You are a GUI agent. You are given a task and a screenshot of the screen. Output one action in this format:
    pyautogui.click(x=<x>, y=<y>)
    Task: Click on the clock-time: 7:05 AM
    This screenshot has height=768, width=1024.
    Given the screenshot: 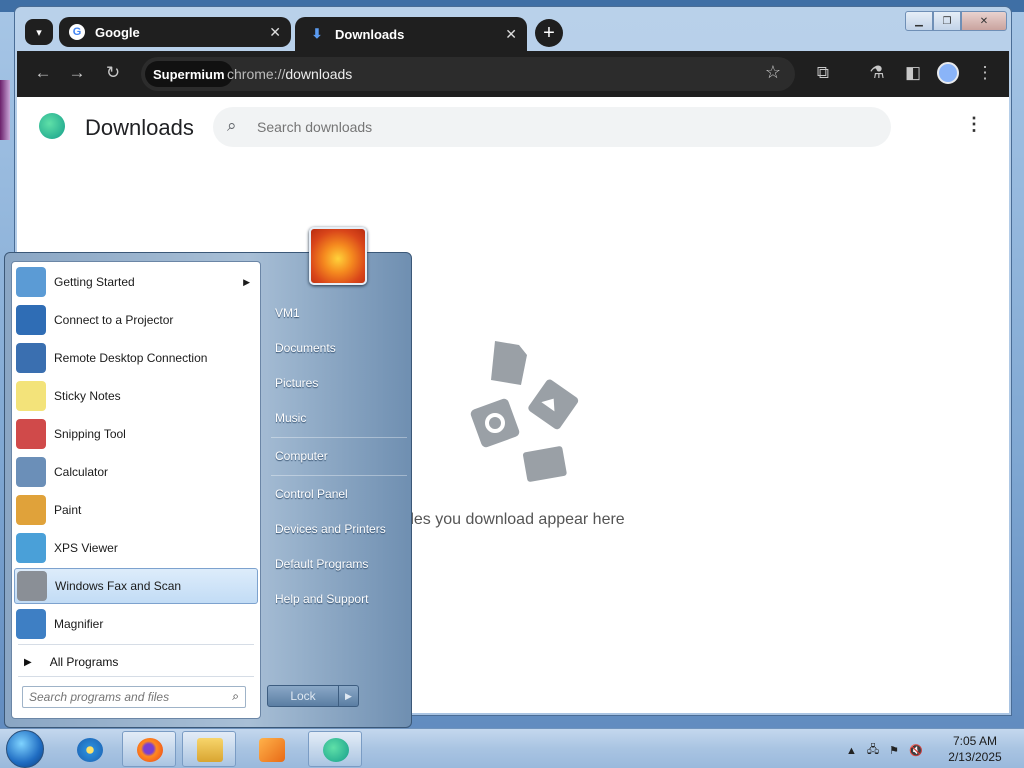 What is the action you would take?
    pyautogui.click(x=975, y=741)
    